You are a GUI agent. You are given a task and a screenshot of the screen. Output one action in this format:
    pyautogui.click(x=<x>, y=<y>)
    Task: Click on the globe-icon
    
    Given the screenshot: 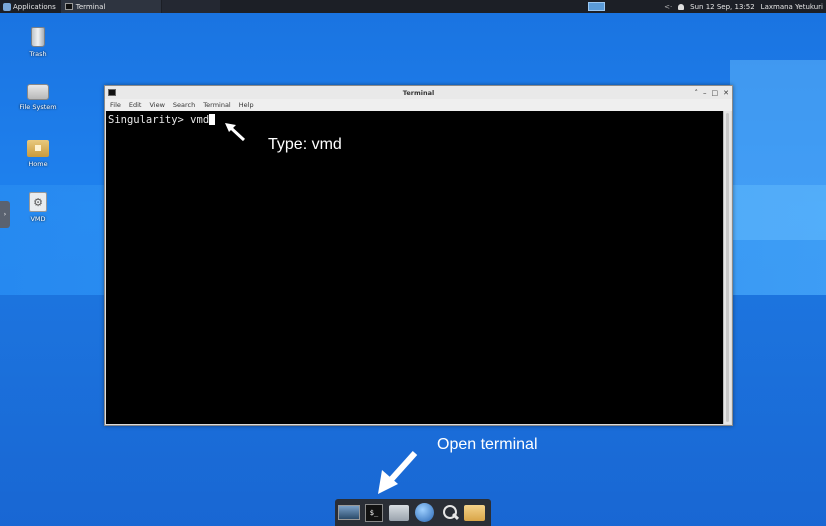 What is the action you would take?
    pyautogui.click(x=424, y=512)
    